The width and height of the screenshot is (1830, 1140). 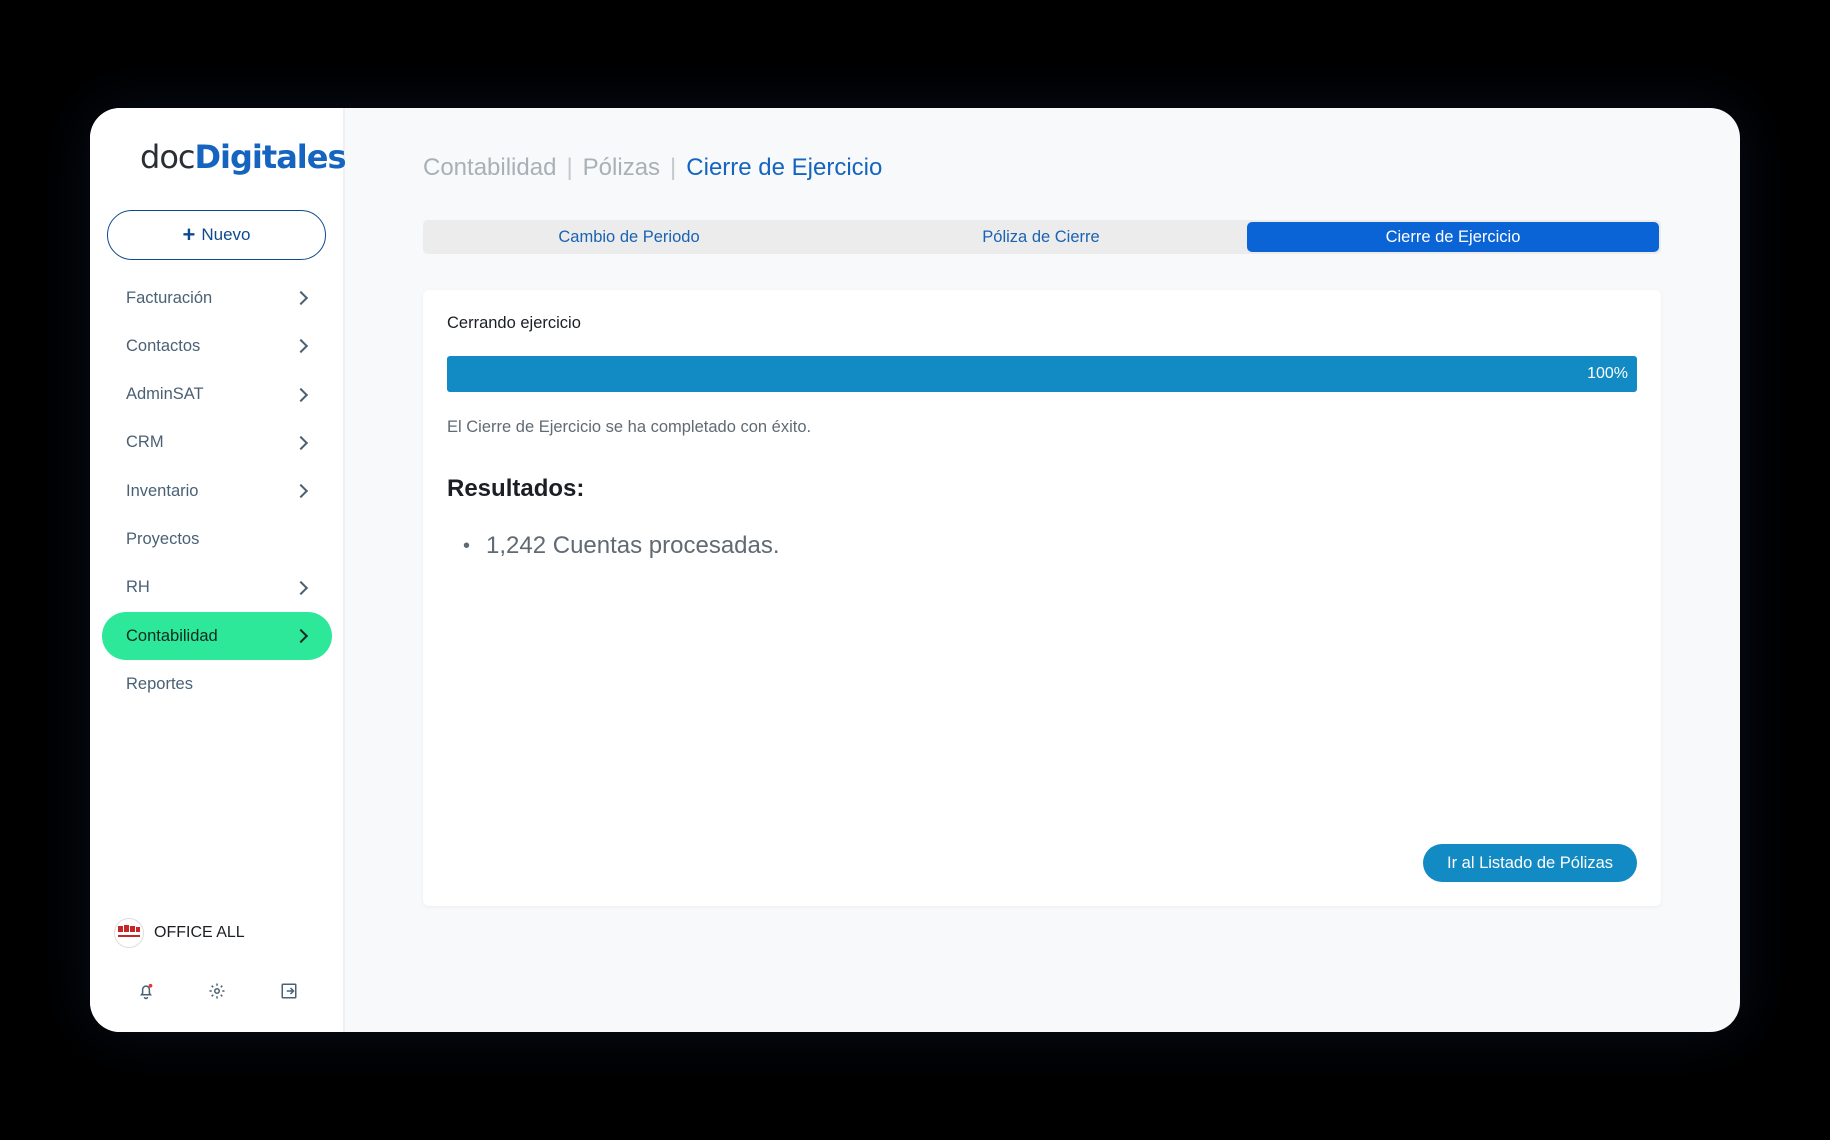 What do you see at coordinates (217, 395) in the screenshot?
I see `sidebar-item-adminsat: AdminSAT` at bounding box center [217, 395].